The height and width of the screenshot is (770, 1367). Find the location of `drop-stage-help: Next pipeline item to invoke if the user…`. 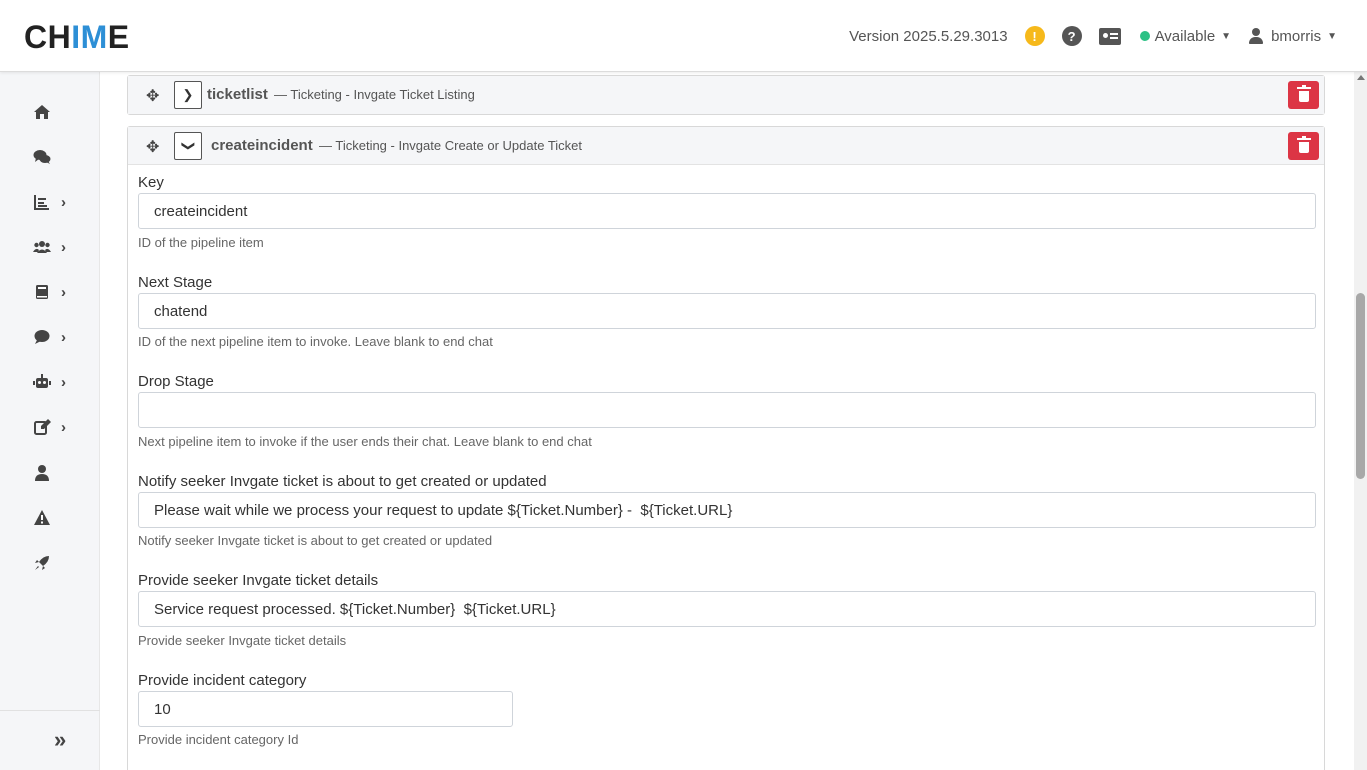

drop-stage-help: Next pipeline item to invoke if the user… is located at coordinates (365, 441).